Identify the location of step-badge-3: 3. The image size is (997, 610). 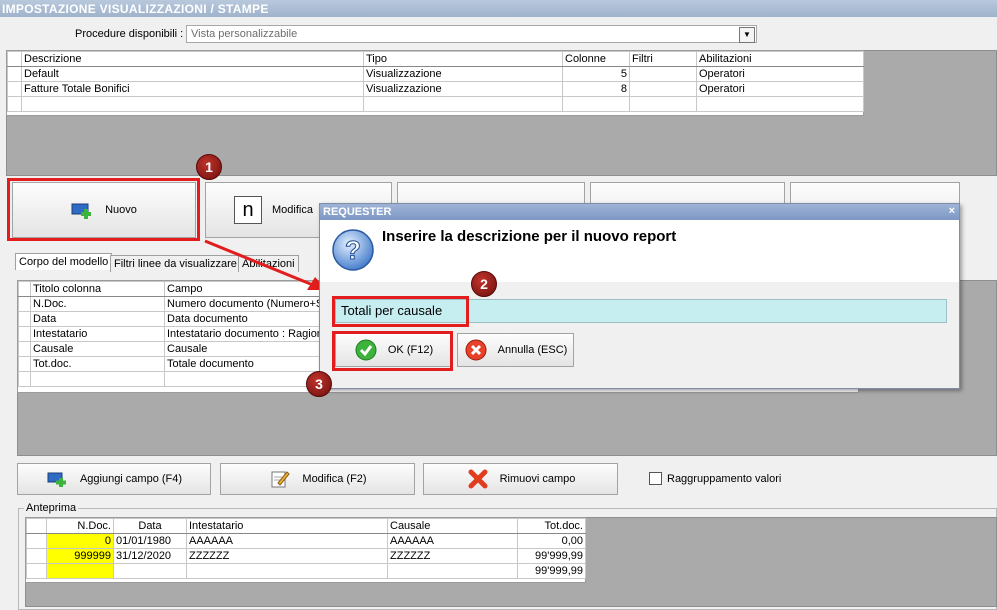
(319, 384).